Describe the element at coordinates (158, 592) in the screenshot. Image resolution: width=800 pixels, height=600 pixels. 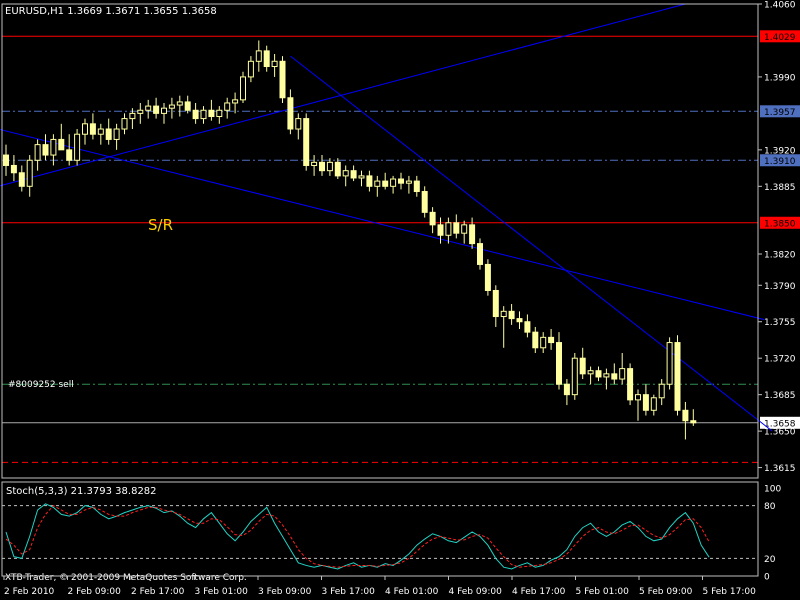
I see `time-axis-label: 2 Feb 17:00` at that location.